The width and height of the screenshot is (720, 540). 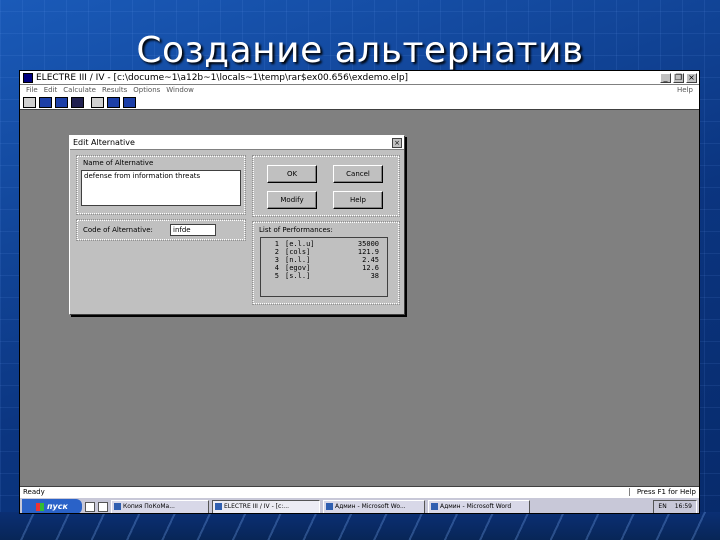 I want to click on language-indicator: EN, so click(x=662, y=506).